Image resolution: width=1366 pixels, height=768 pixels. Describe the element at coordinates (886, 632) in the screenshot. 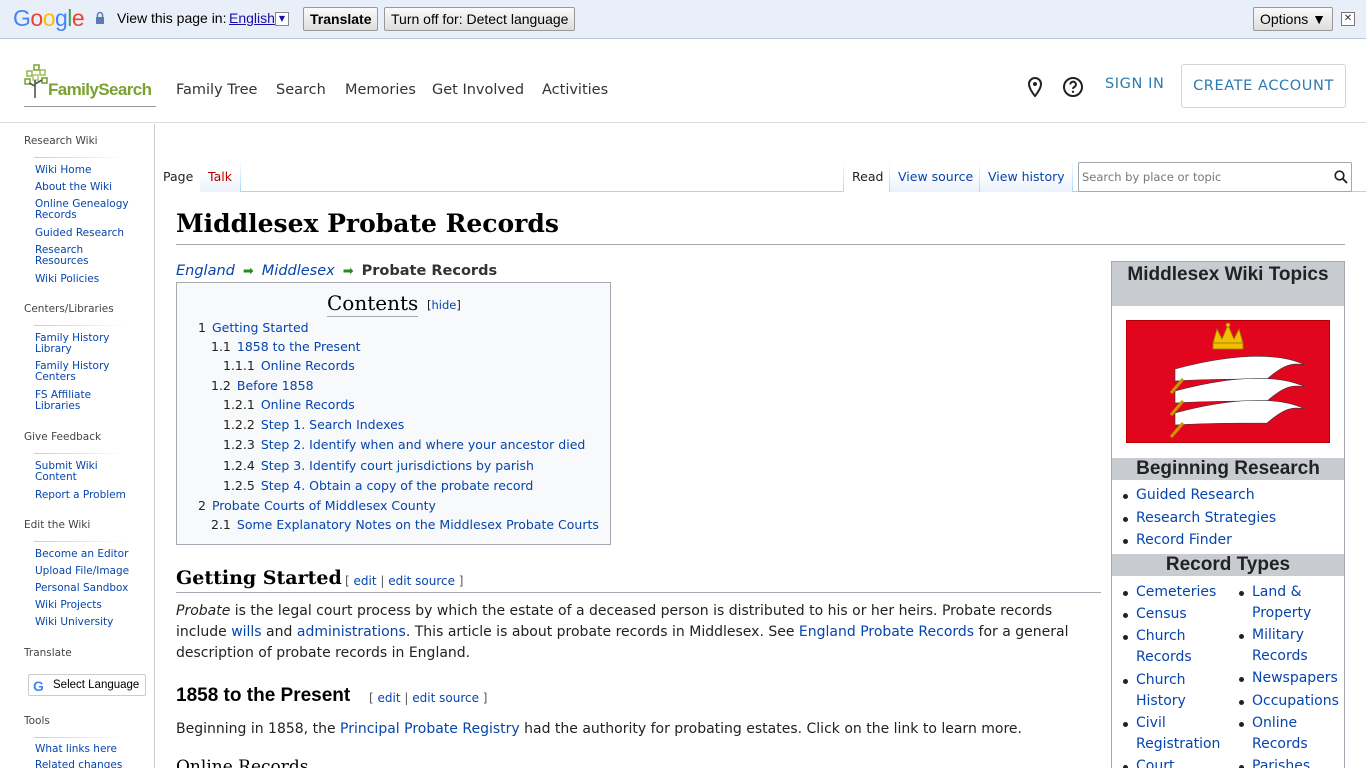

I see `england-probate-link: England Probate Records` at that location.